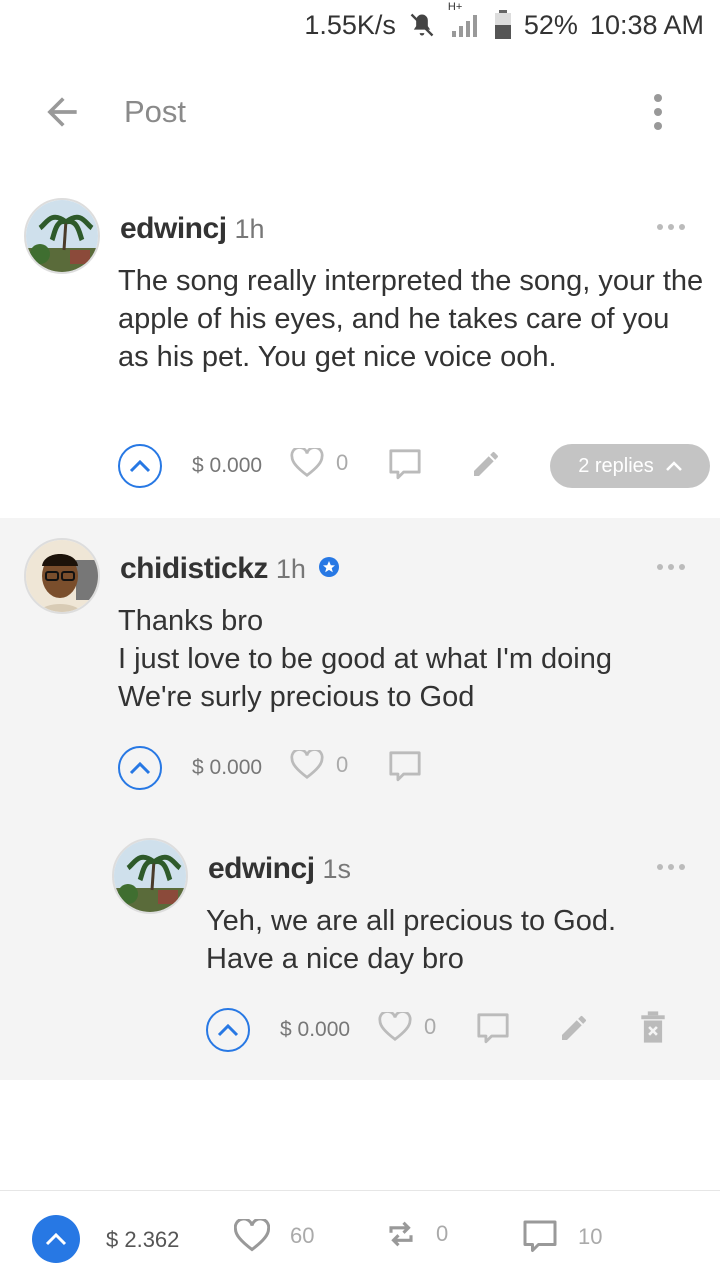  What do you see at coordinates (360, 1235) in the screenshot?
I see `post-action-bar: $ 2.362 60 0 10` at bounding box center [360, 1235].